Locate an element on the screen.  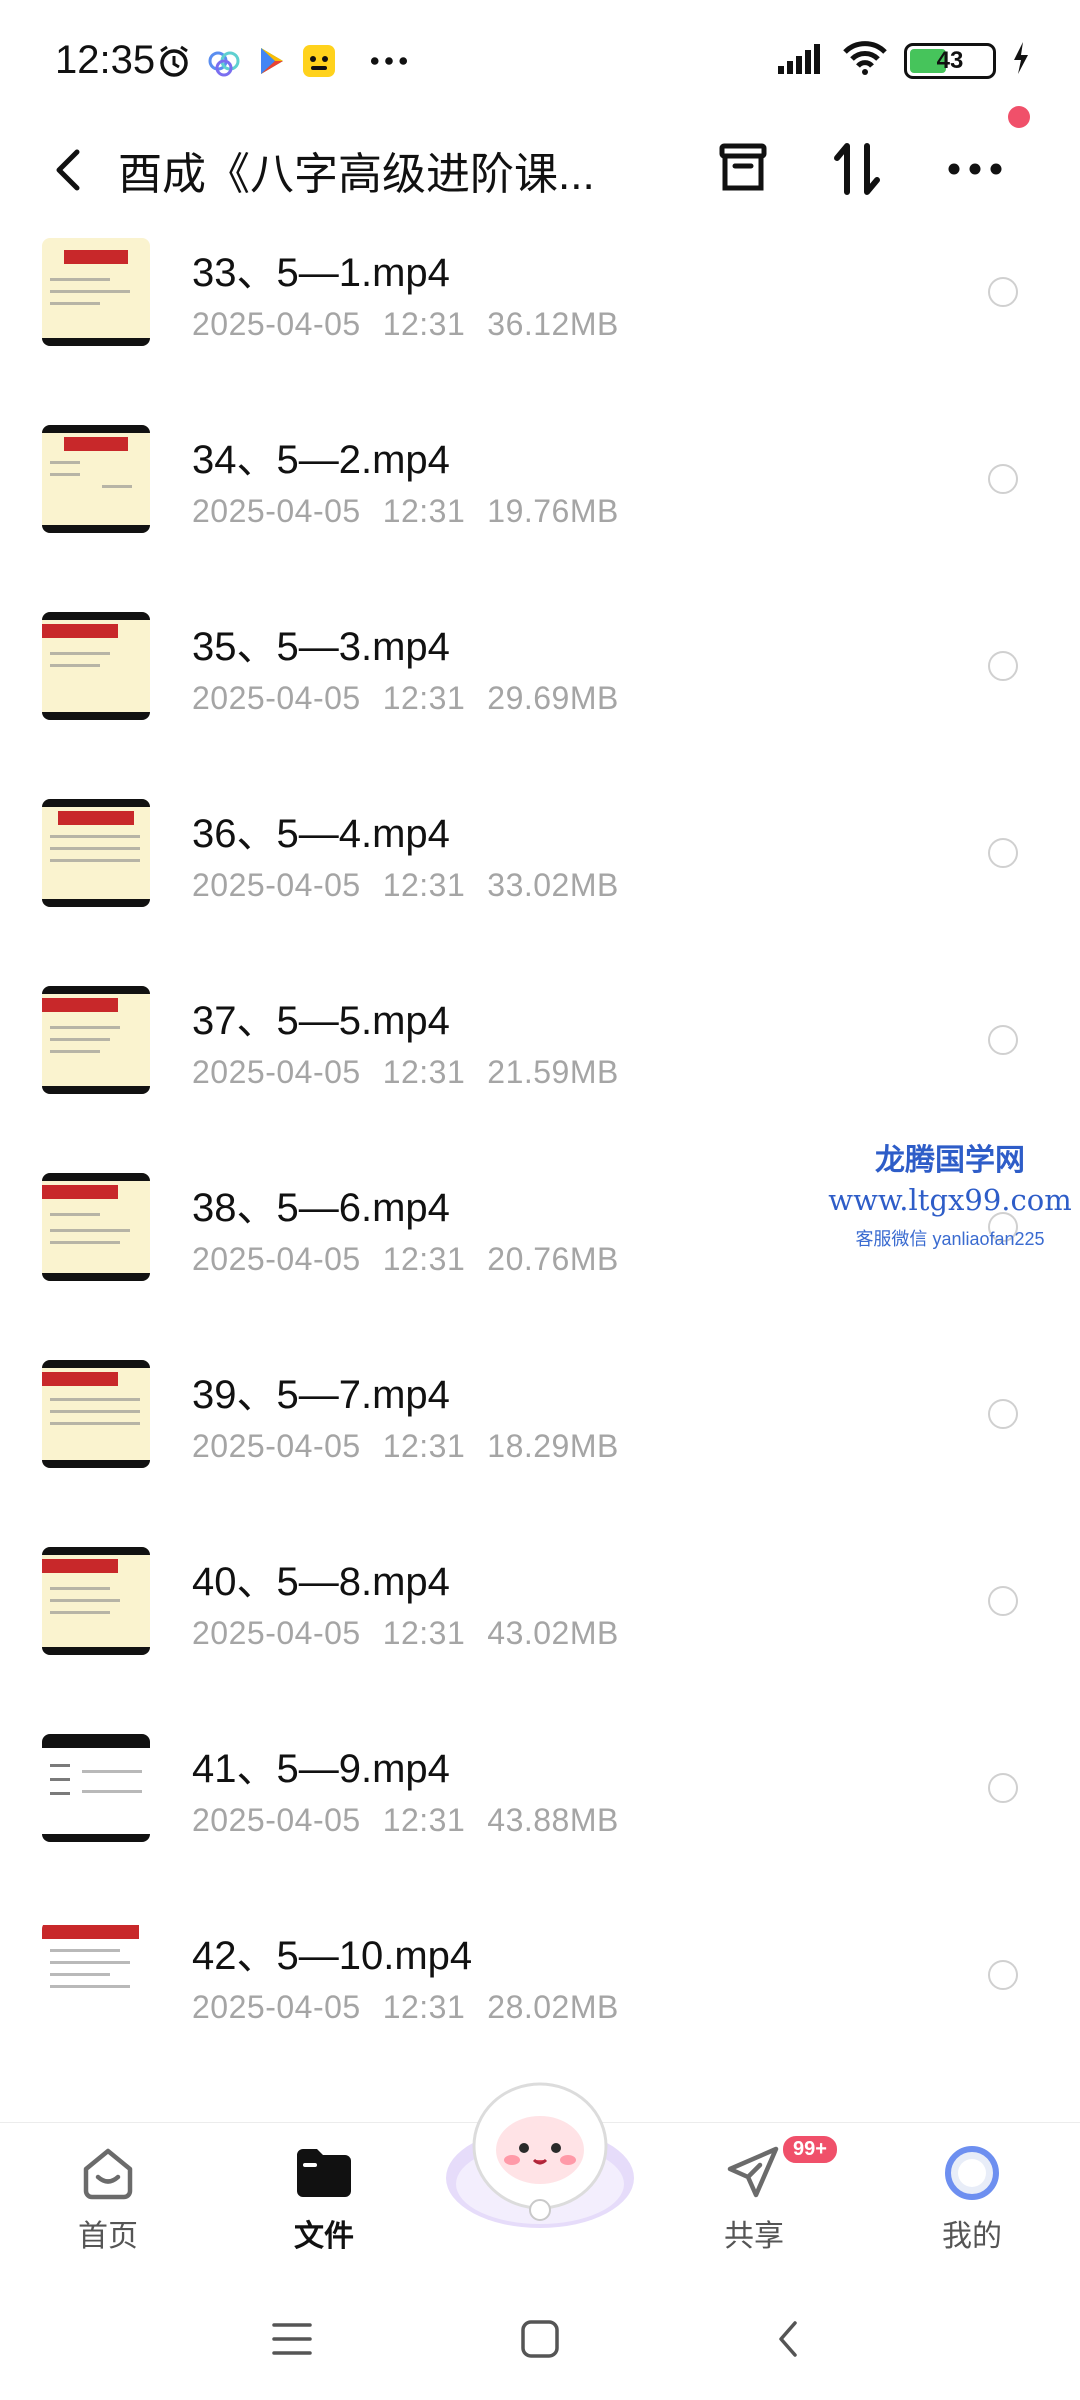
profile-icon is located at coordinates (972, 2173).